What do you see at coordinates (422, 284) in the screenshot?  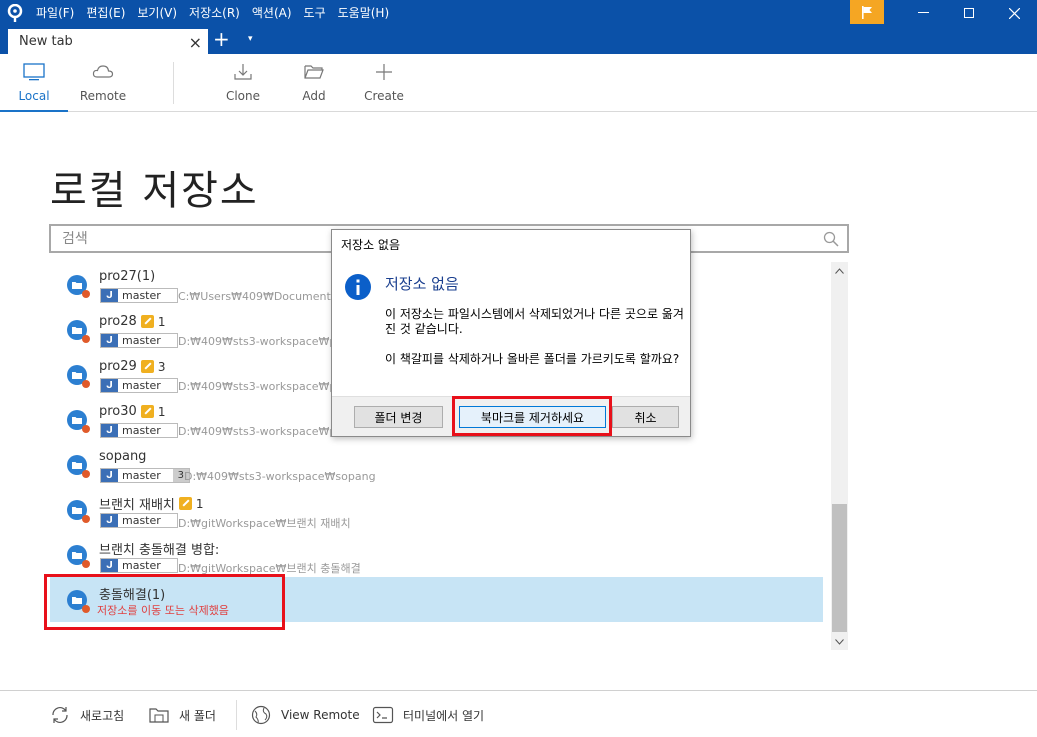 I see `dialog-heading: 저장소 없음` at bounding box center [422, 284].